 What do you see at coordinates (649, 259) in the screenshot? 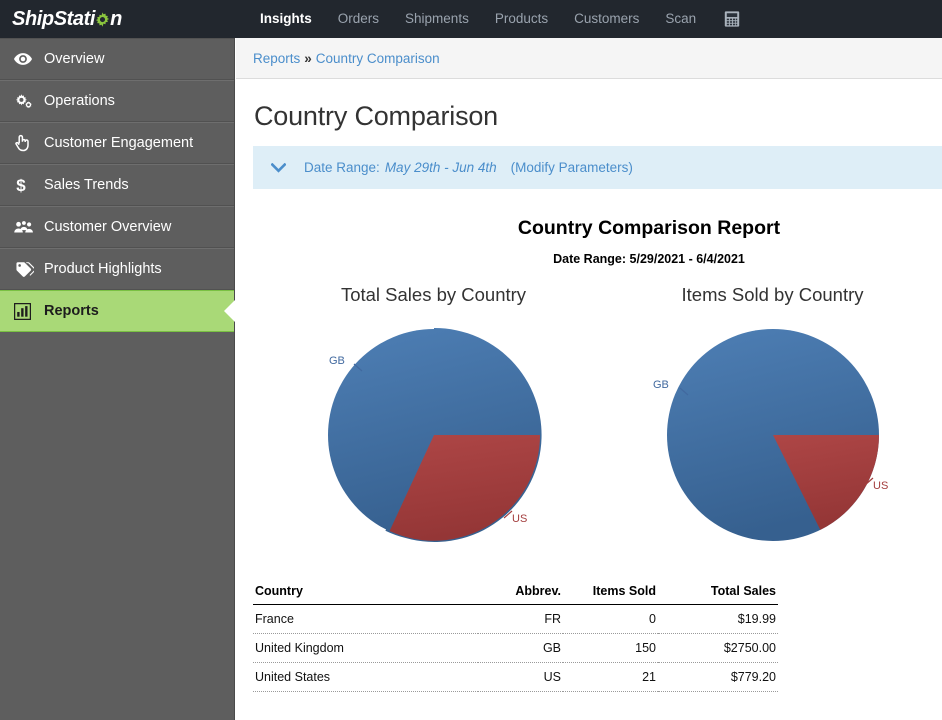
I see `report-subtitle: Date Range: 5/29/2021 - 6/4/2021` at bounding box center [649, 259].